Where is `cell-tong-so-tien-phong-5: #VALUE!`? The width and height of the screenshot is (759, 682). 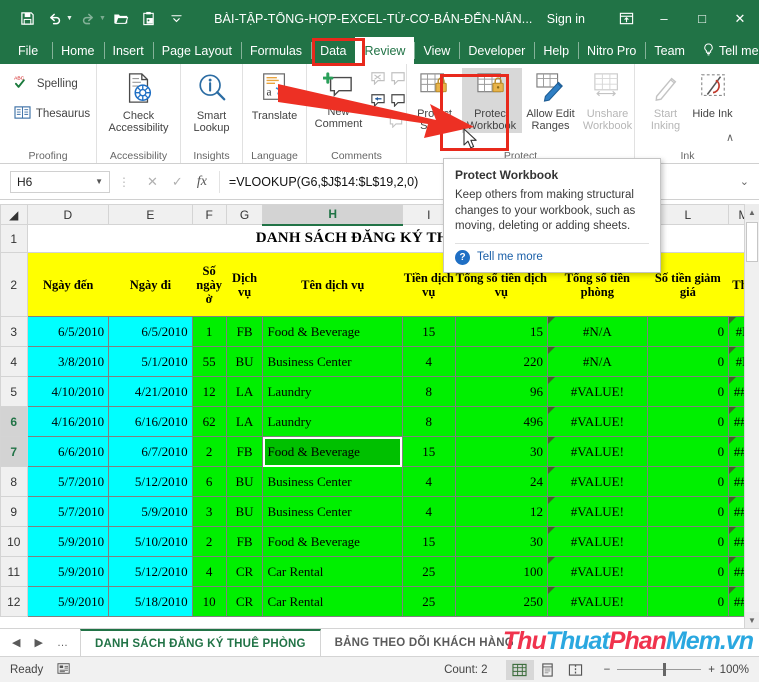
cell-tong-so-tien-phong-5: #VALUE! is located at coordinates (597, 391).